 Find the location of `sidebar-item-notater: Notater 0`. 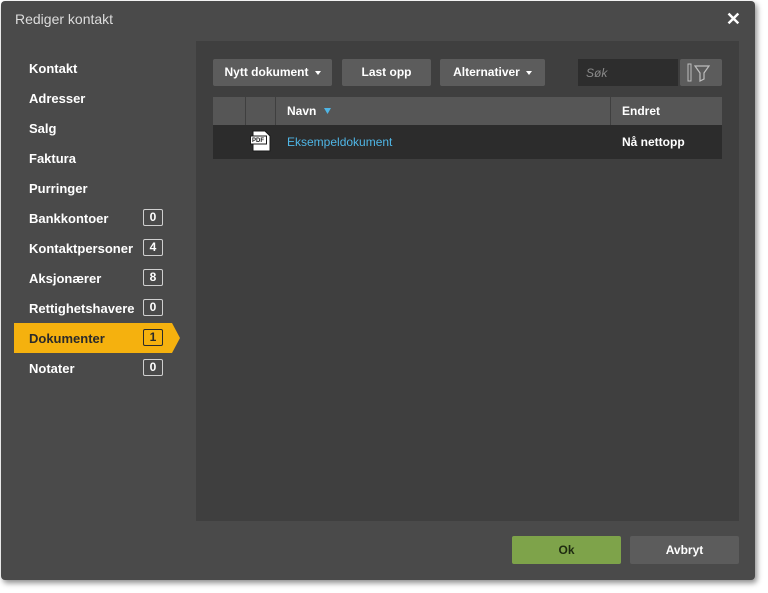

sidebar-item-notater: Notater 0 is located at coordinates (104, 368).